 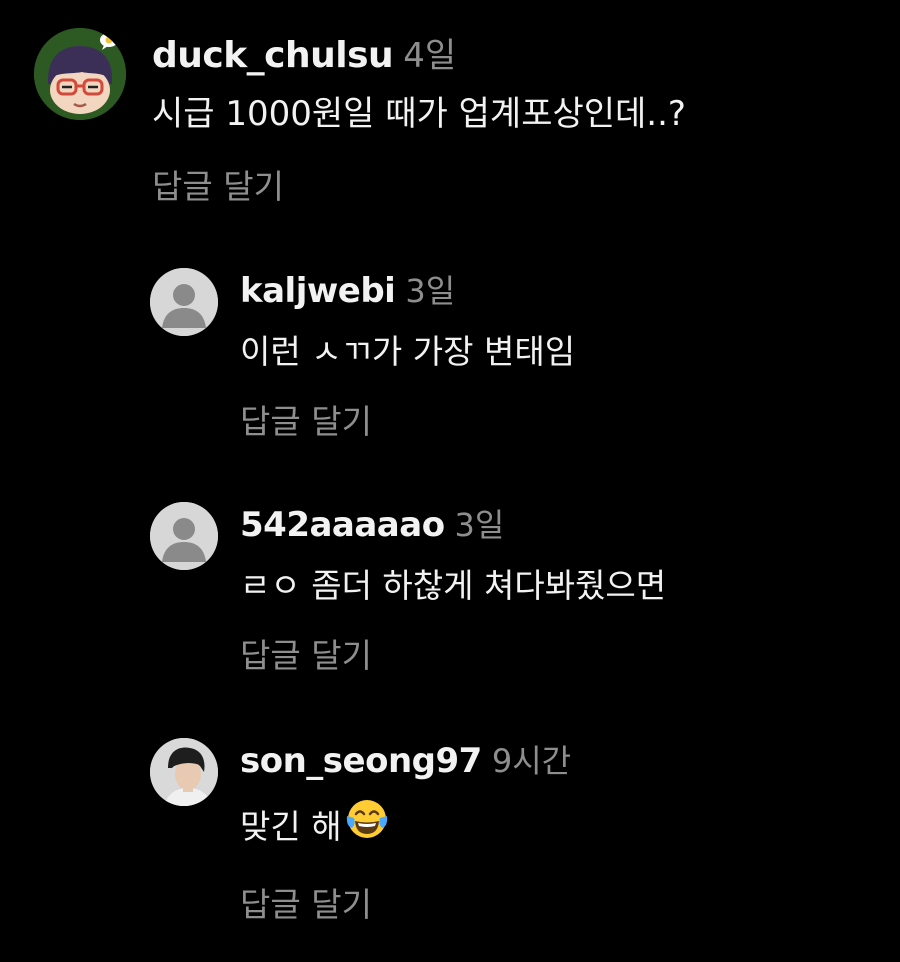 I want to click on comment-timestamp: 9시간, so click(x=531, y=761).